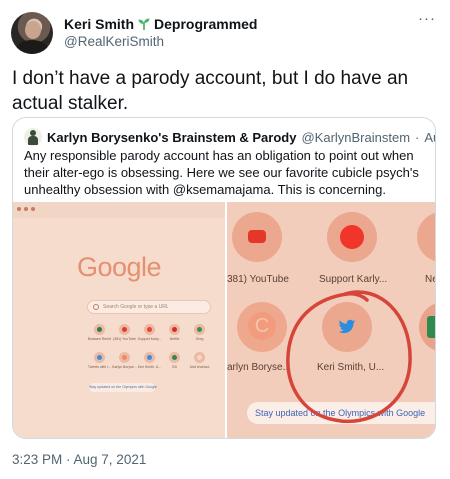 The height and width of the screenshot is (479, 450). Describe the element at coordinates (32, 33) in the screenshot. I see `author-avatar` at that location.